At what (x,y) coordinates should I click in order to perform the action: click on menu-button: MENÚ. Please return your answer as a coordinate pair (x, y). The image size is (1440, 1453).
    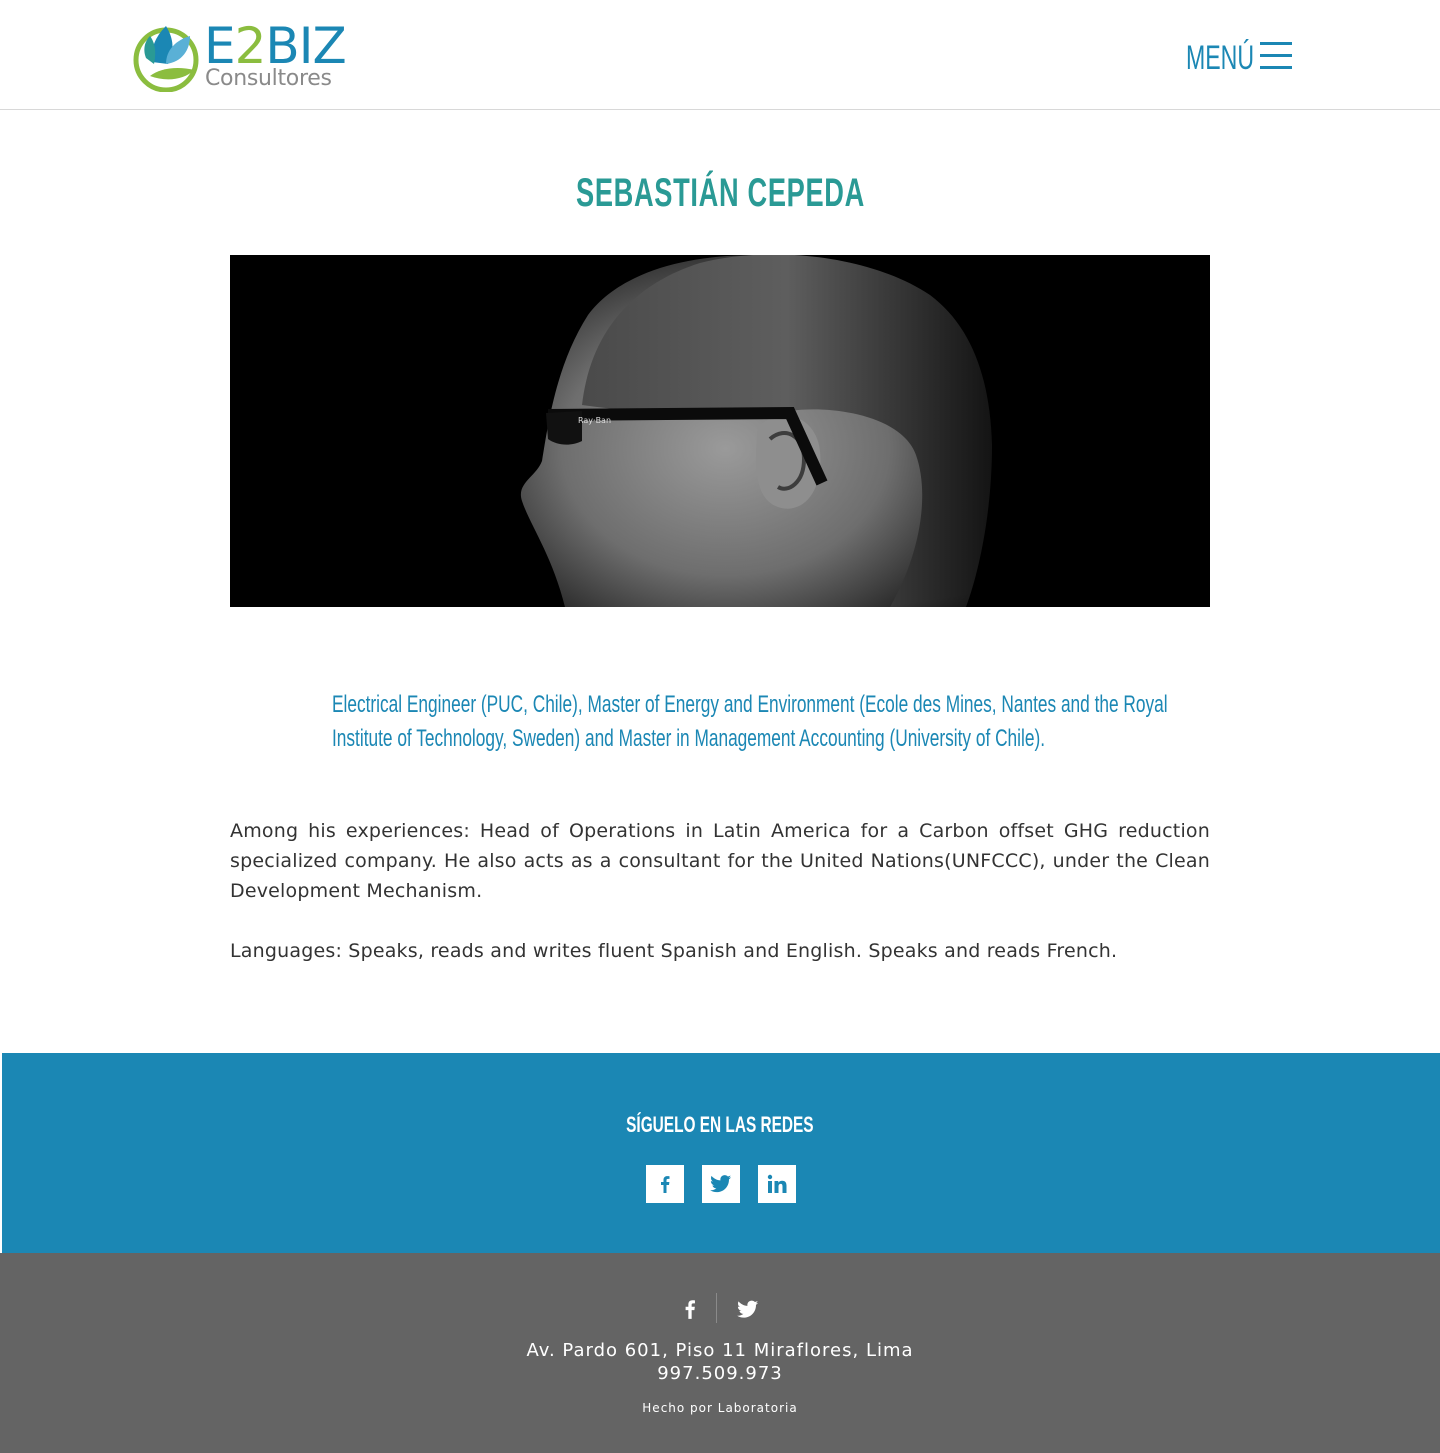
    Looking at the image, I should click on (1241, 57).